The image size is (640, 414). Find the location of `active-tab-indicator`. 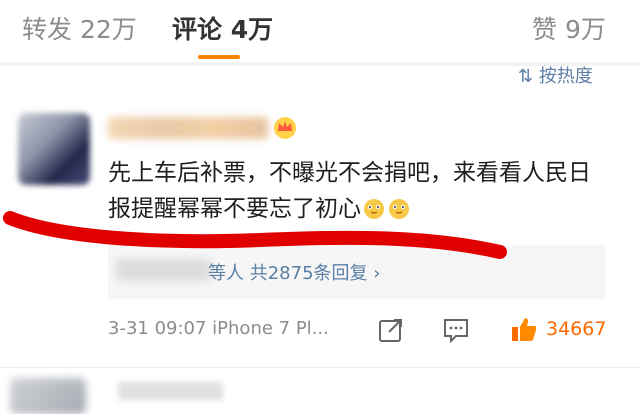

active-tab-indicator is located at coordinates (219, 57).